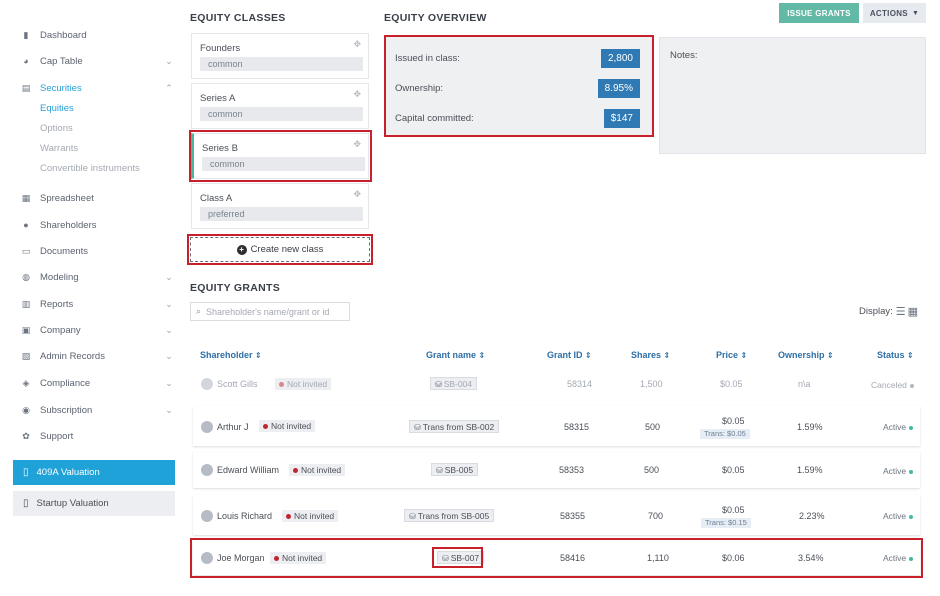 This screenshot has width=940, height=596. Describe the element at coordinates (90, 168) in the screenshot. I see `sidebar-sub-convertible: Convertible instruments` at that location.